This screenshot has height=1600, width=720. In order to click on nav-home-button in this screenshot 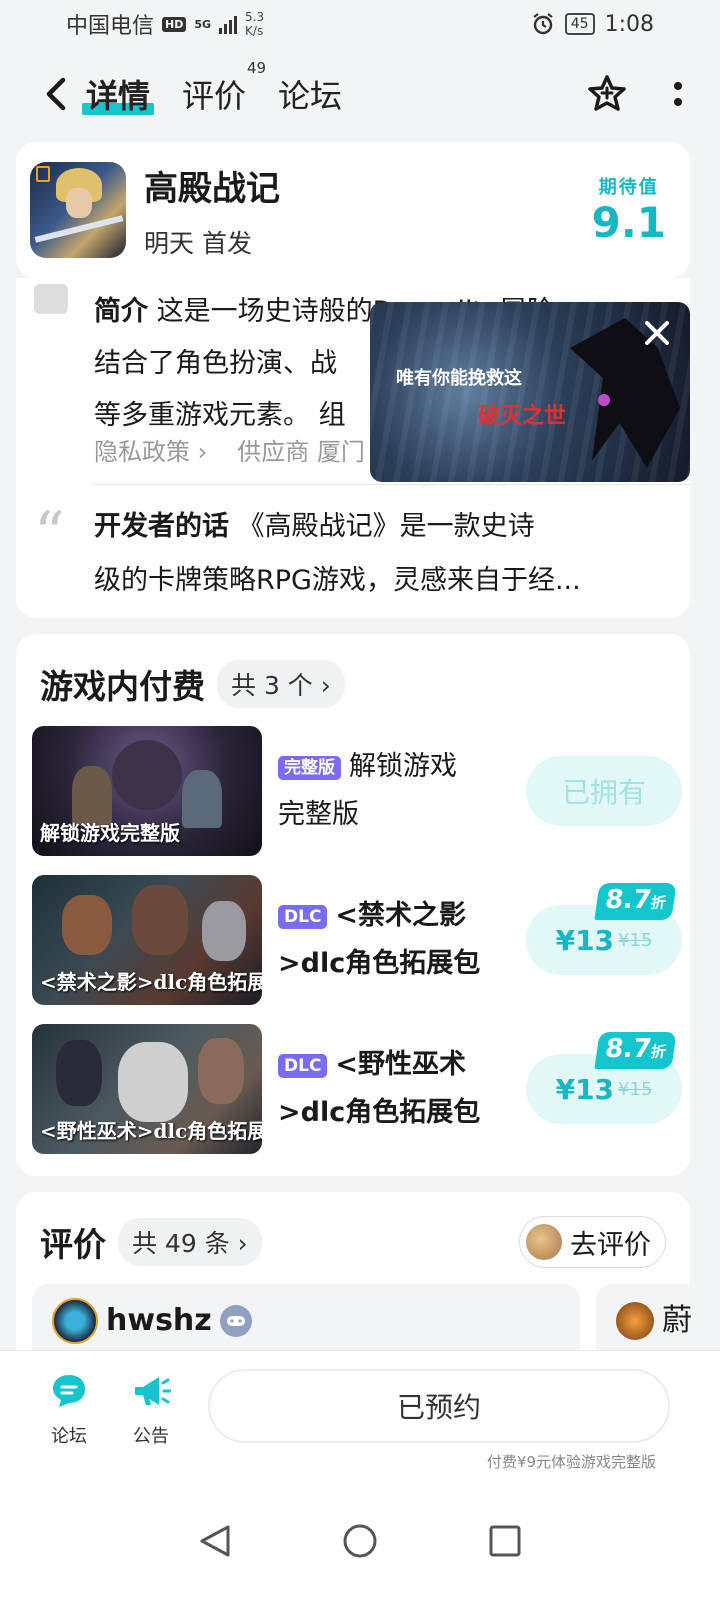, I will do `click(360, 1543)`.